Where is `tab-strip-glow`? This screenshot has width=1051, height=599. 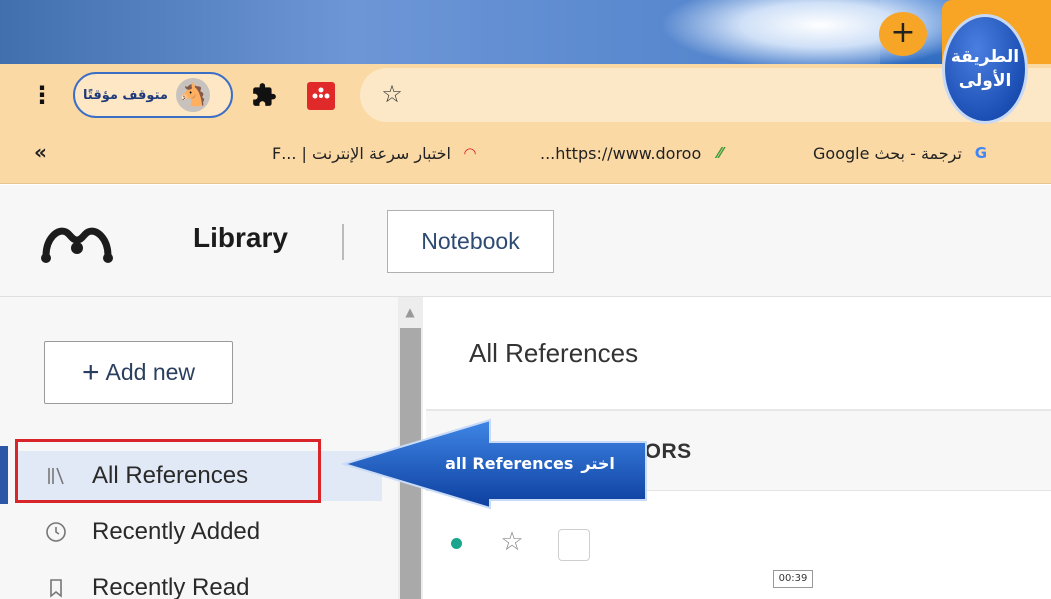
tab-strip-glow is located at coordinates (820, 32).